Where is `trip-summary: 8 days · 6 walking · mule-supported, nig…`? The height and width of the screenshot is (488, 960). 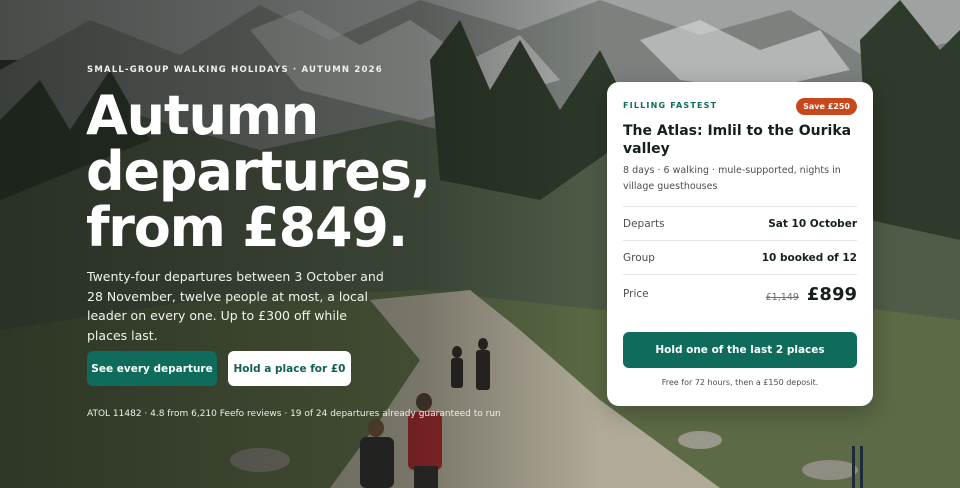 trip-summary: 8 days · 6 walking · mule-supported, nig… is located at coordinates (732, 178).